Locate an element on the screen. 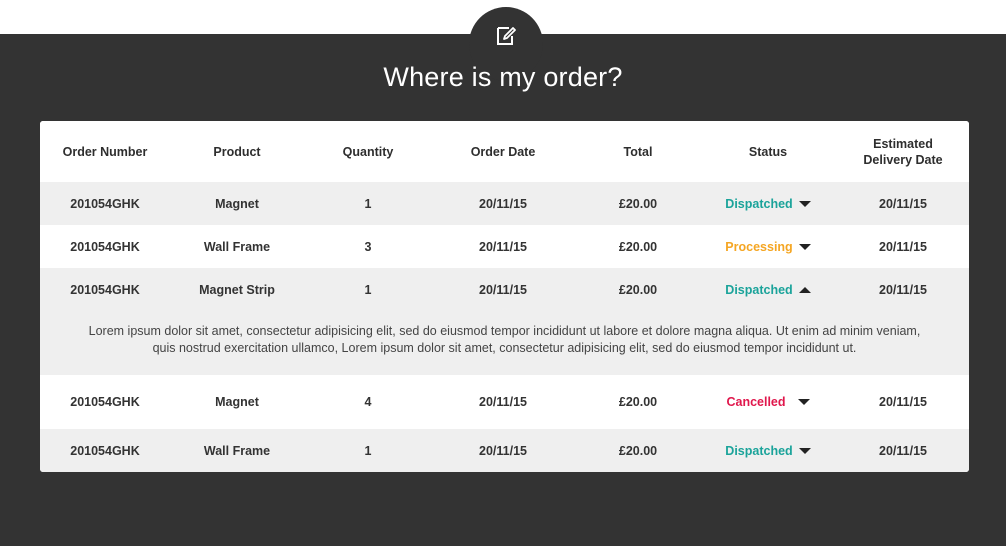 The width and height of the screenshot is (1006, 546). status-toggle: Processing is located at coordinates (768, 246).